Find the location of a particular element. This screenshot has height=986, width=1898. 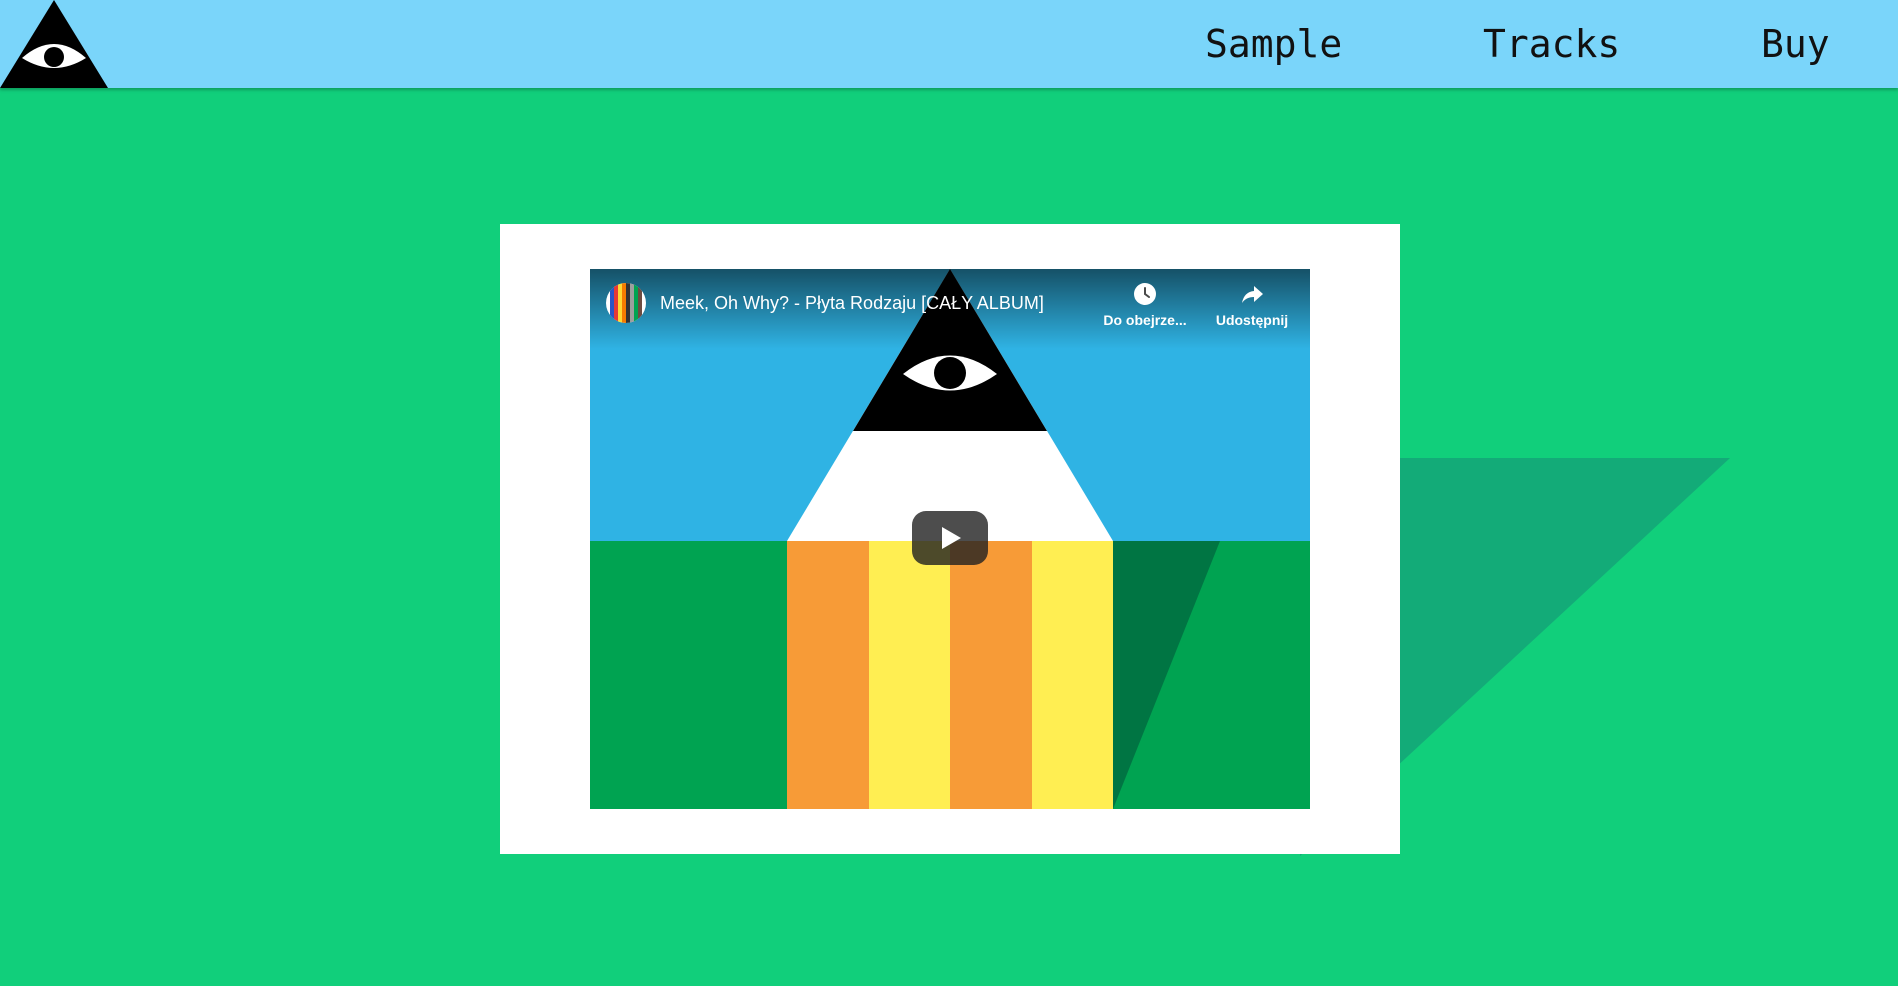

share-arrow-icon is located at coordinates (1252, 294).